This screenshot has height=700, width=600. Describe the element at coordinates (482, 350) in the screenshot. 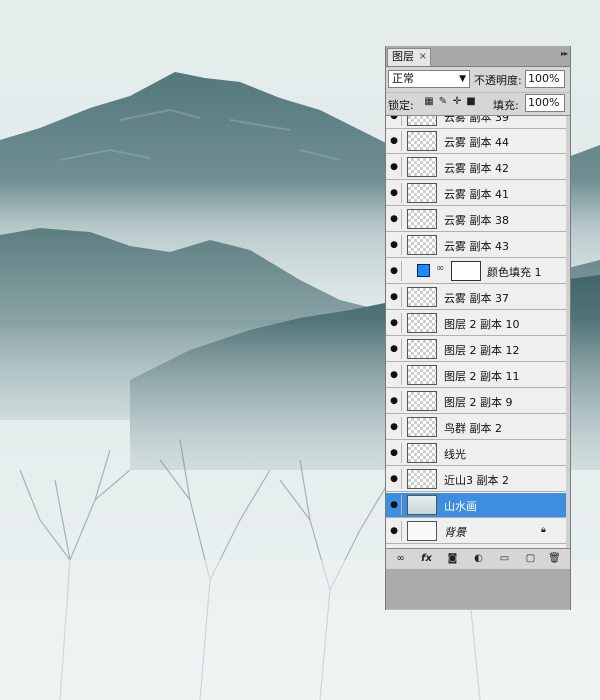

I see `layer-name: 图层 2 副本 12` at that location.